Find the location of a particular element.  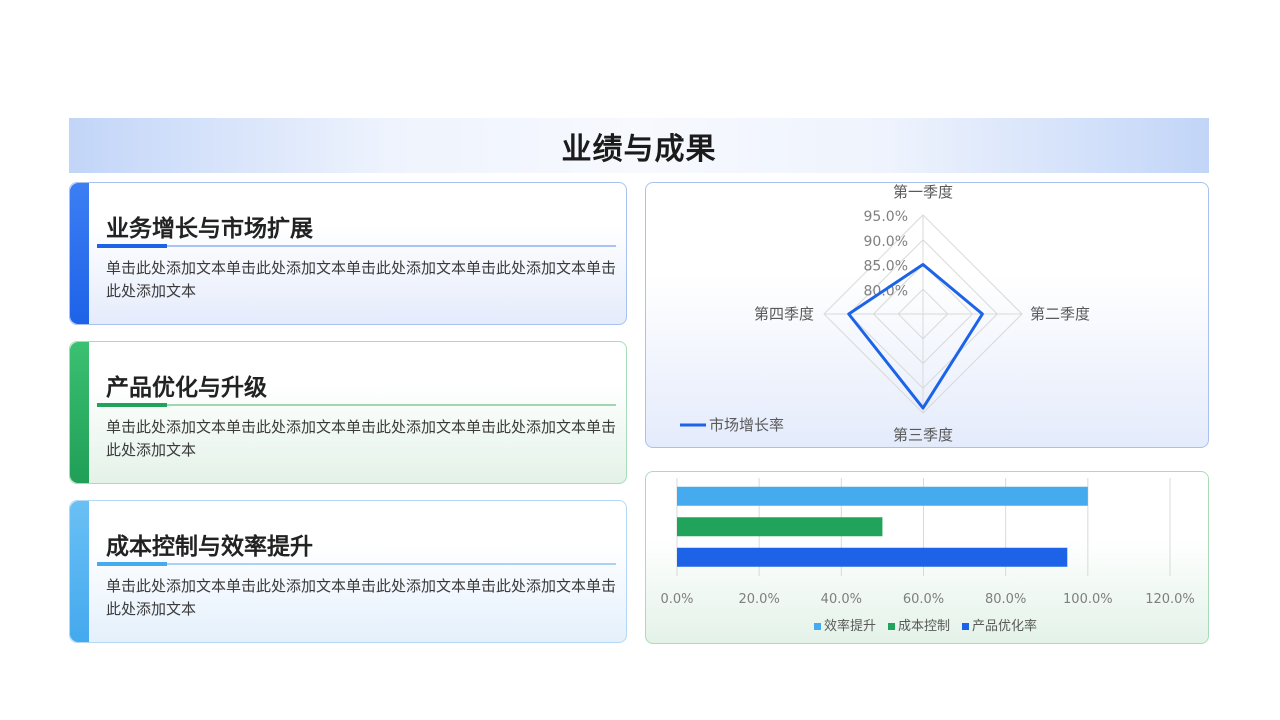

title-bar: 业绩与成果 is located at coordinates (639, 145).